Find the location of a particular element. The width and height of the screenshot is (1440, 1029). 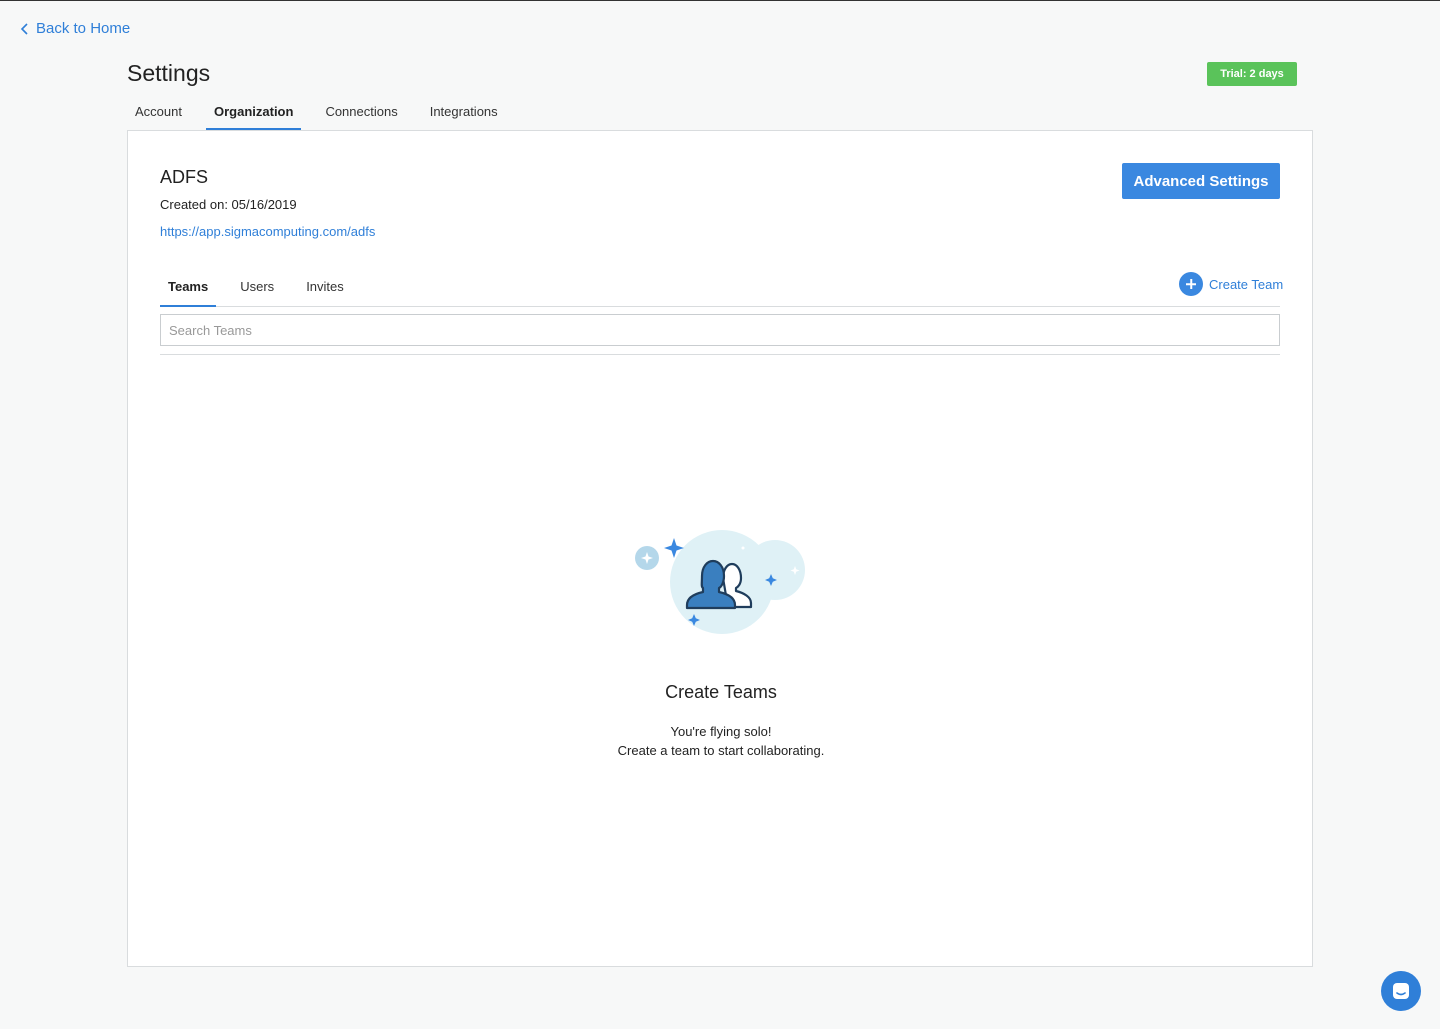

team-people-icon is located at coordinates (720, 582).